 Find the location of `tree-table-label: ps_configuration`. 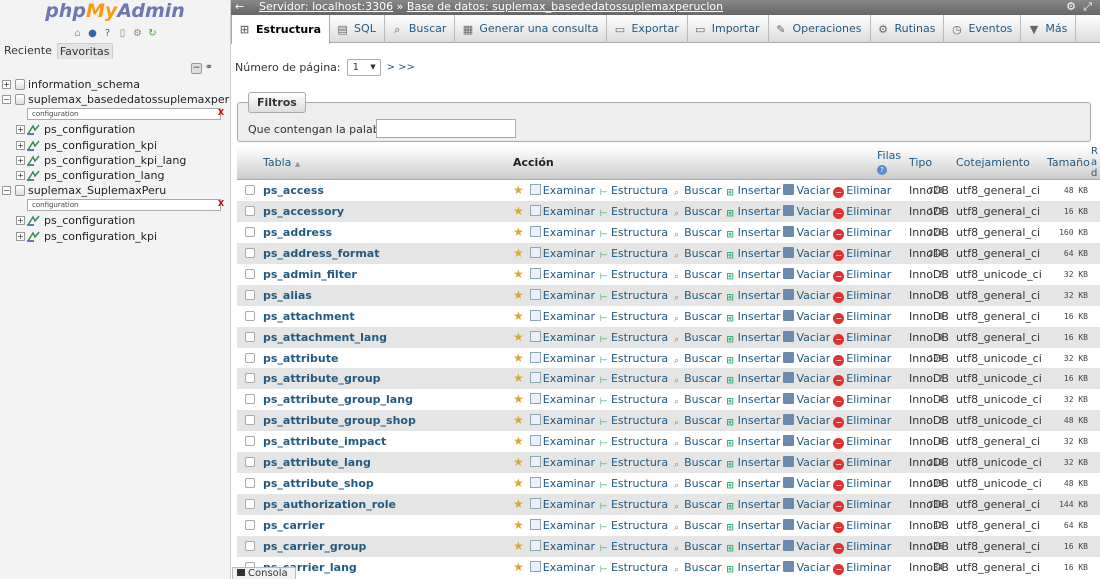

tree-table-label: ps_configuration is located at coordinates (89, 129).